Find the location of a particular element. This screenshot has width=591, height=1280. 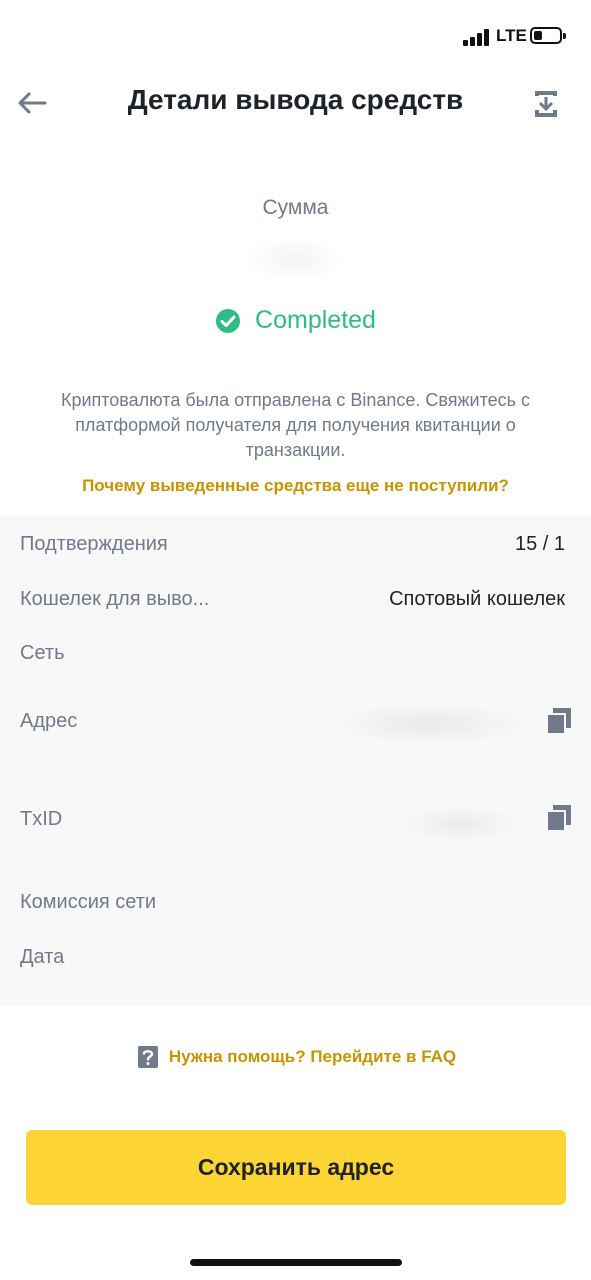

home-indicator is located at coordinates (296, 1262).